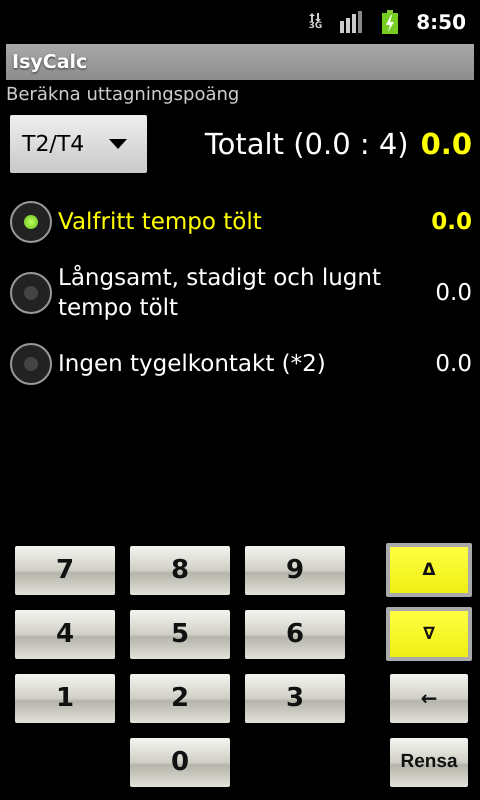 The width and height of the screenshot is (480, 800). What do you see at coordinates (446, 144) in the screenshot?
I see `total-value: 0.0` at bounding box center [446, 144].